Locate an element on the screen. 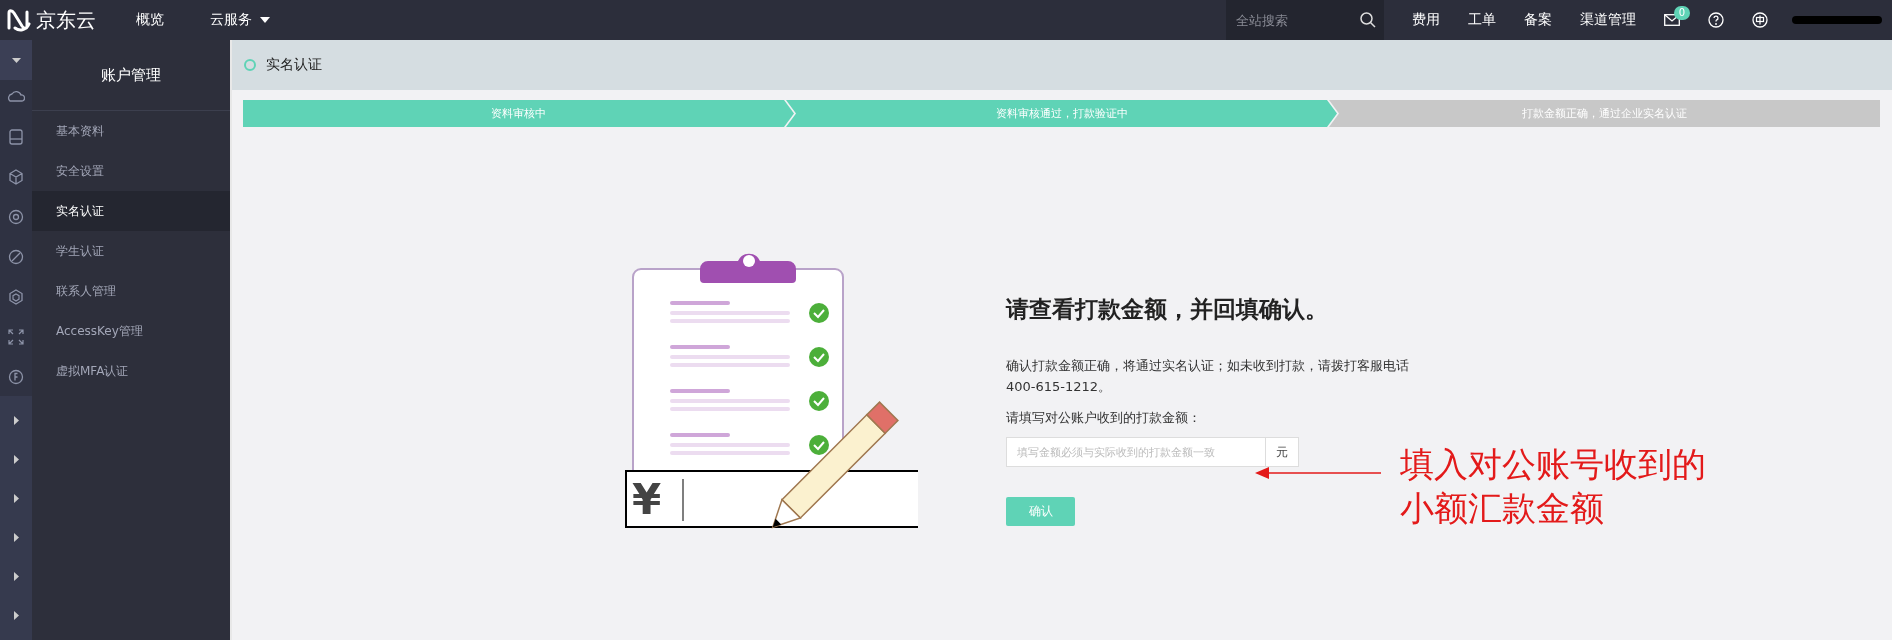 The image size is (1892, 640). sidebar-item: 虚拟MFA认证 is located at coordinates (131, 371).